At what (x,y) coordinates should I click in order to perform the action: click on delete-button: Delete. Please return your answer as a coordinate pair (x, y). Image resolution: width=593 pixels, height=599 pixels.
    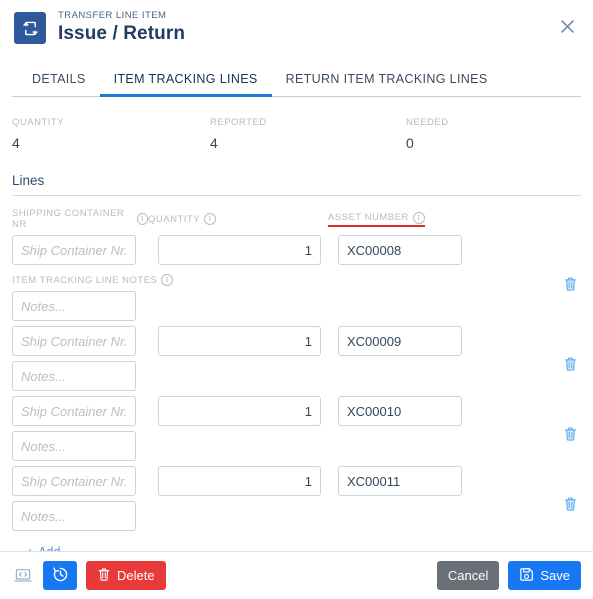
    Looking at the image, I should click on (126, 575).